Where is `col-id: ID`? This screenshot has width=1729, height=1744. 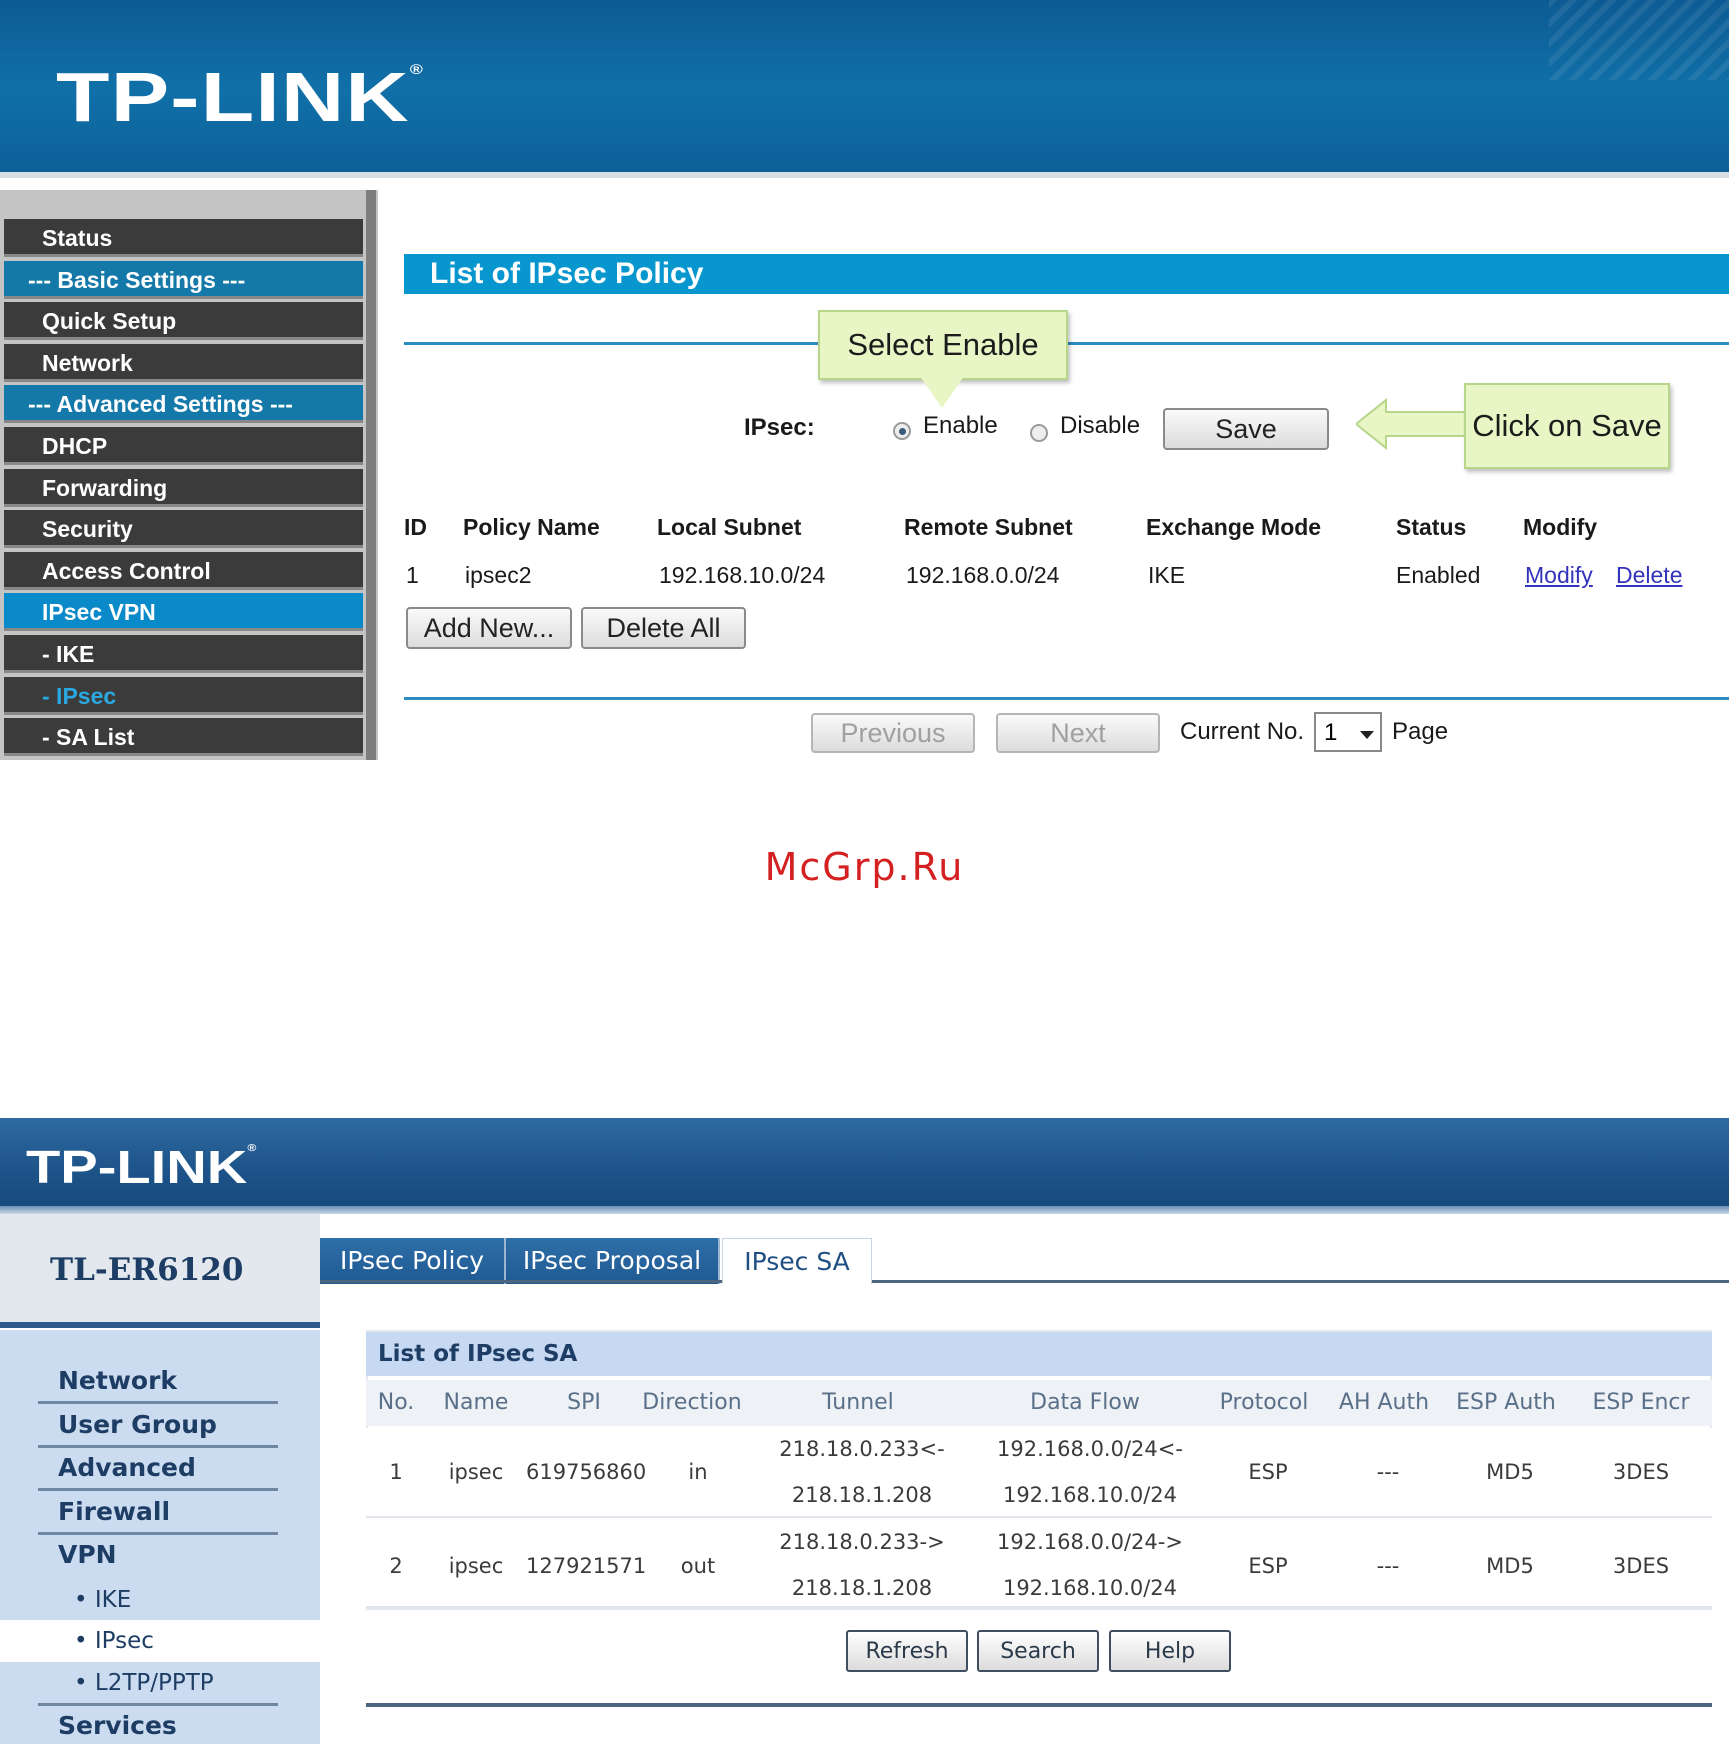
col-id: ID is located at coordinates (415, 527).